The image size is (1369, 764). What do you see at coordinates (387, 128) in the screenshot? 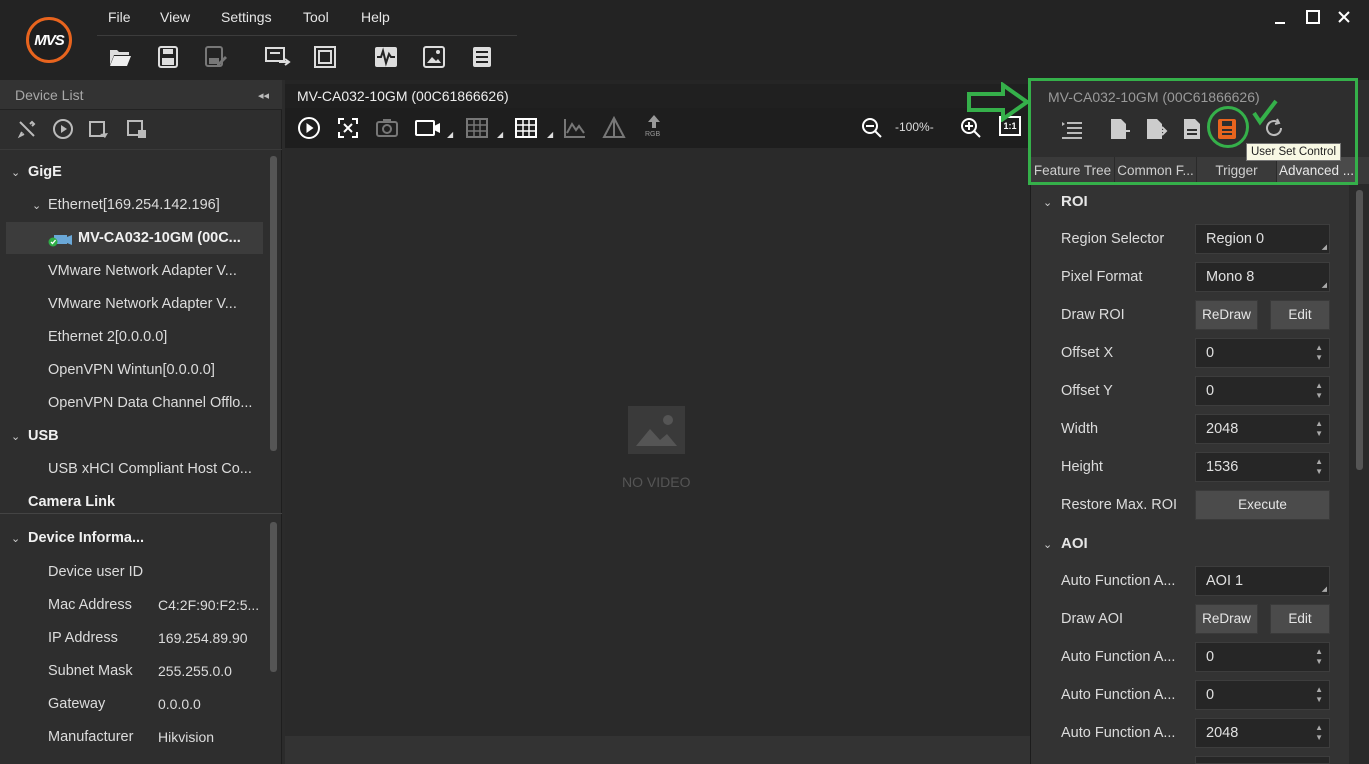
I see `camera-snapshot-icon` at bounding box center [387, 128].